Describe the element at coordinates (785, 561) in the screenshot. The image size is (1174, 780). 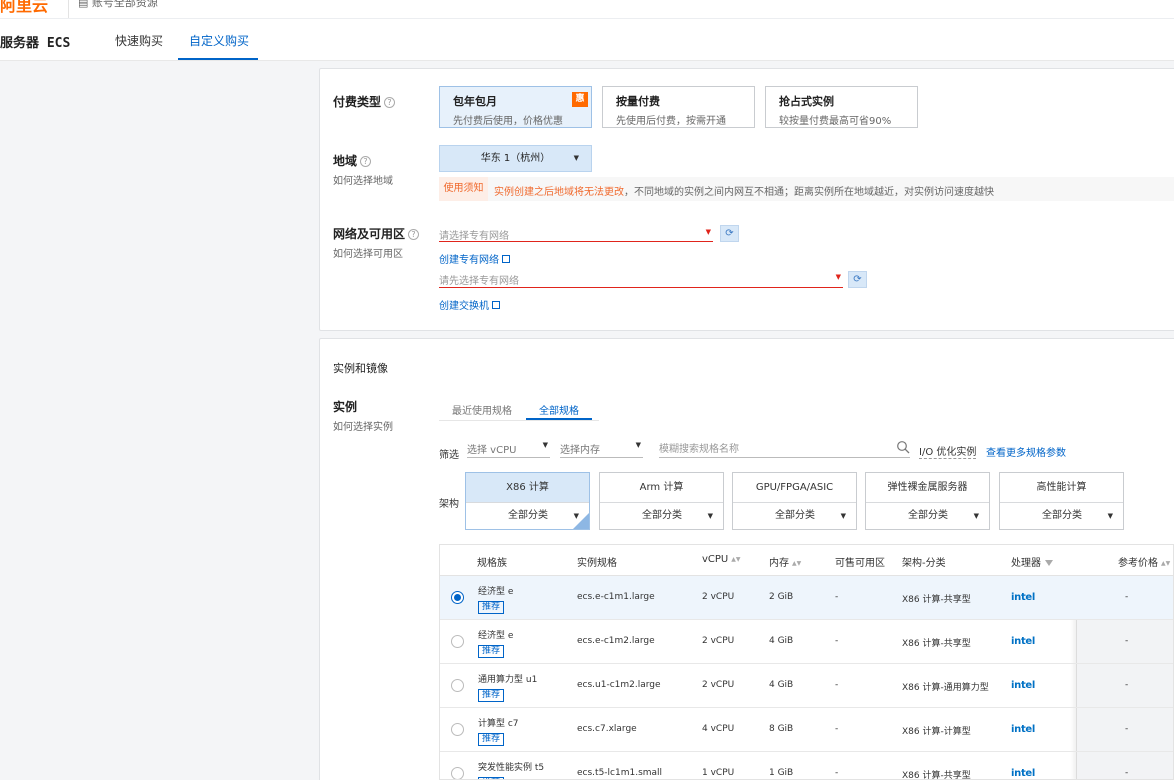
I see `col-memory: 内存 ▲▼` at that location.